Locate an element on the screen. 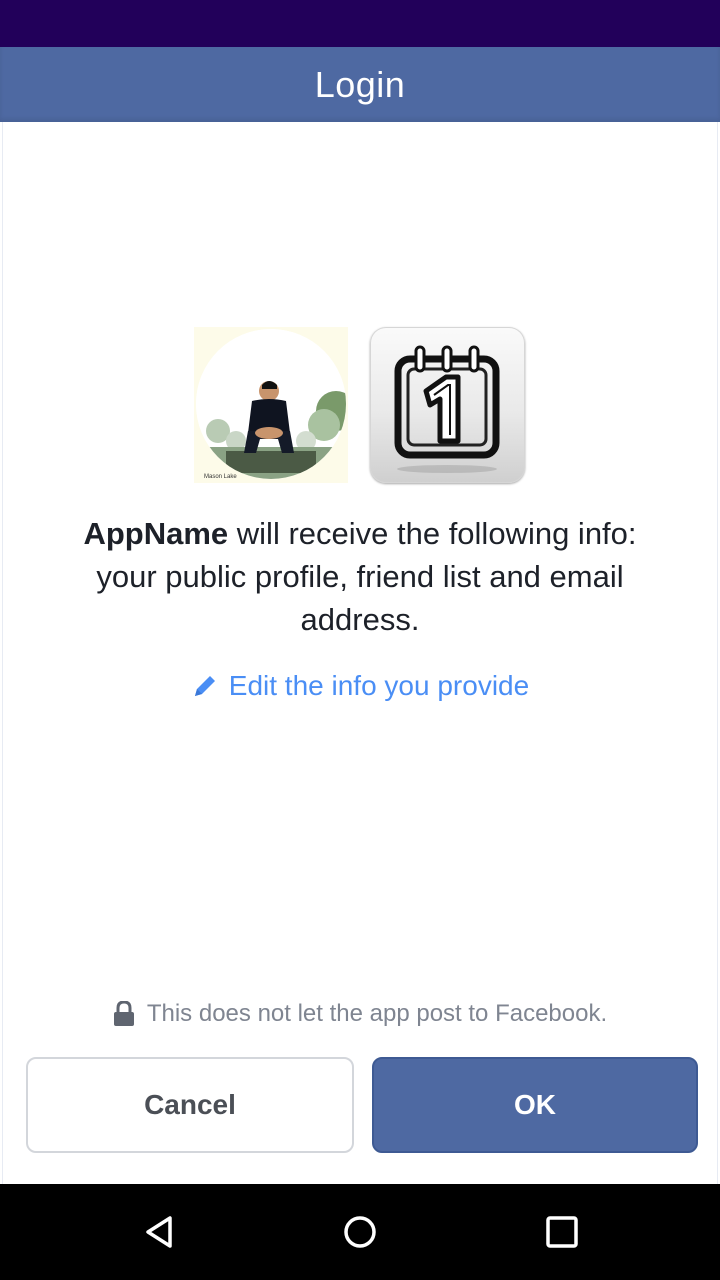 Image resolution: width=720 pixels, height=1280 pixels. header-bar: Login is located at coordinates (360, 84).